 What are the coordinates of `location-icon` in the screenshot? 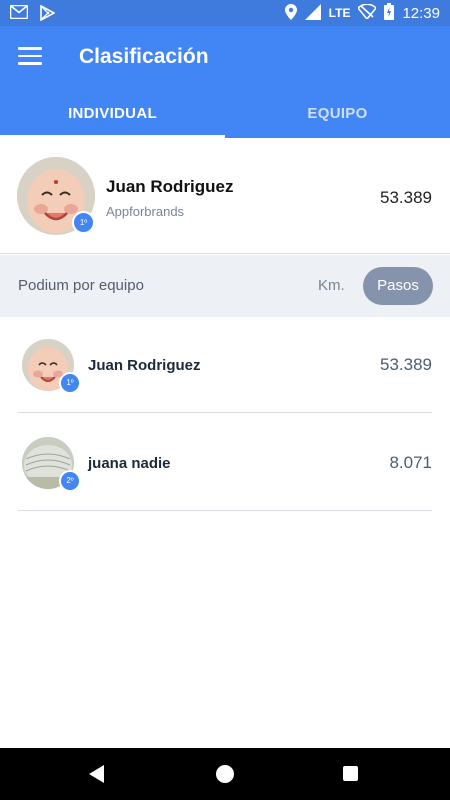 It's located at (290, 13).